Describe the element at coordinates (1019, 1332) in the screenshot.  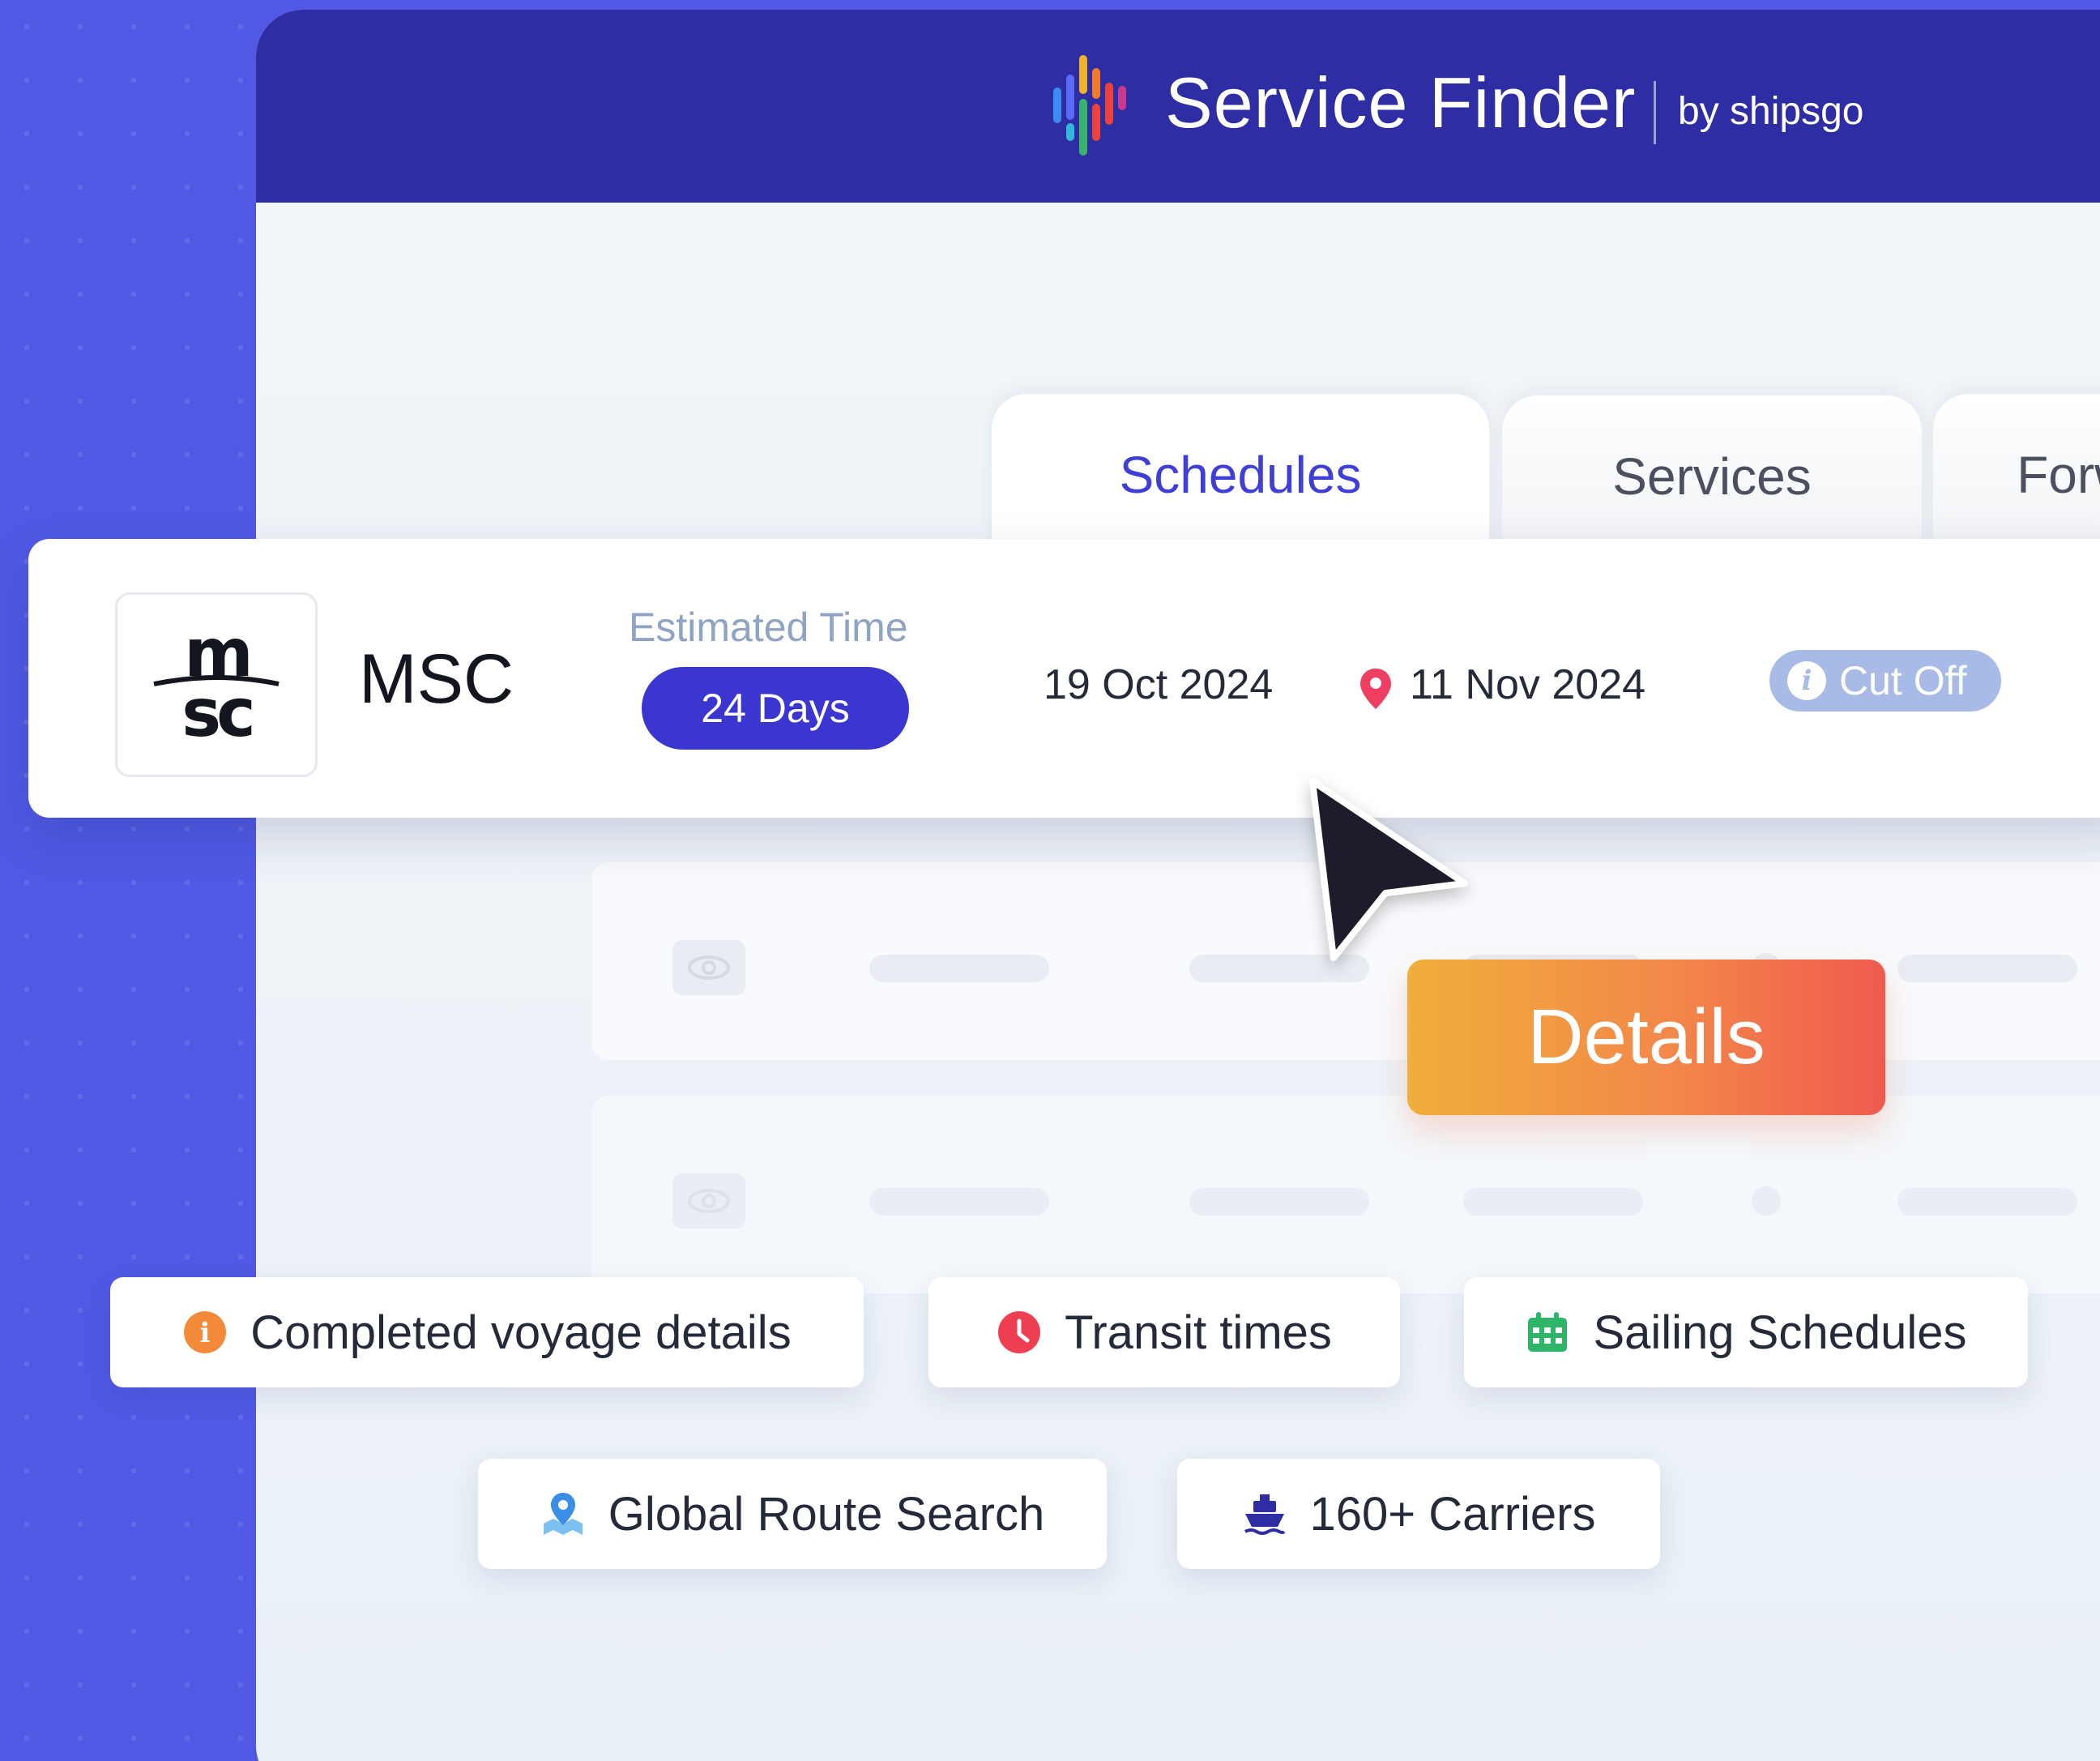
I see `clock-icon` at that location.